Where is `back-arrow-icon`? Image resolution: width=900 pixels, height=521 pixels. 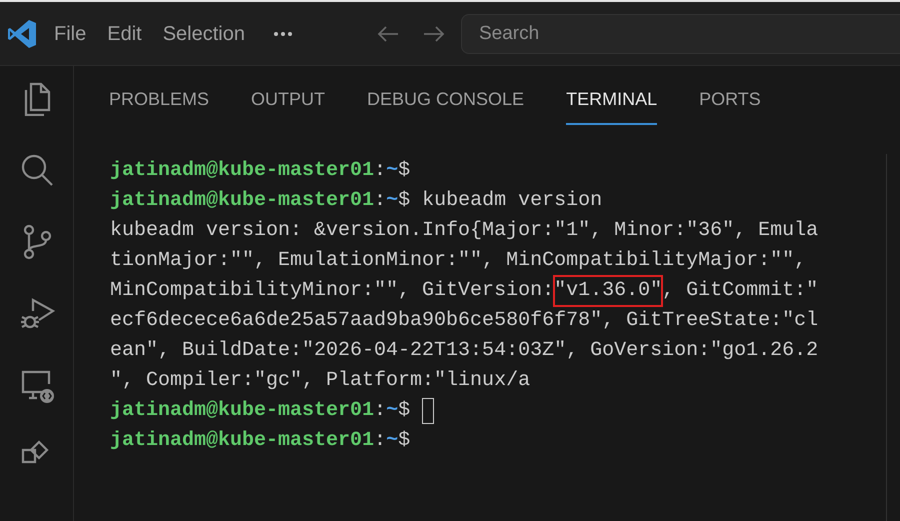
back-arrow-icon is located at coordinates (387, 33).